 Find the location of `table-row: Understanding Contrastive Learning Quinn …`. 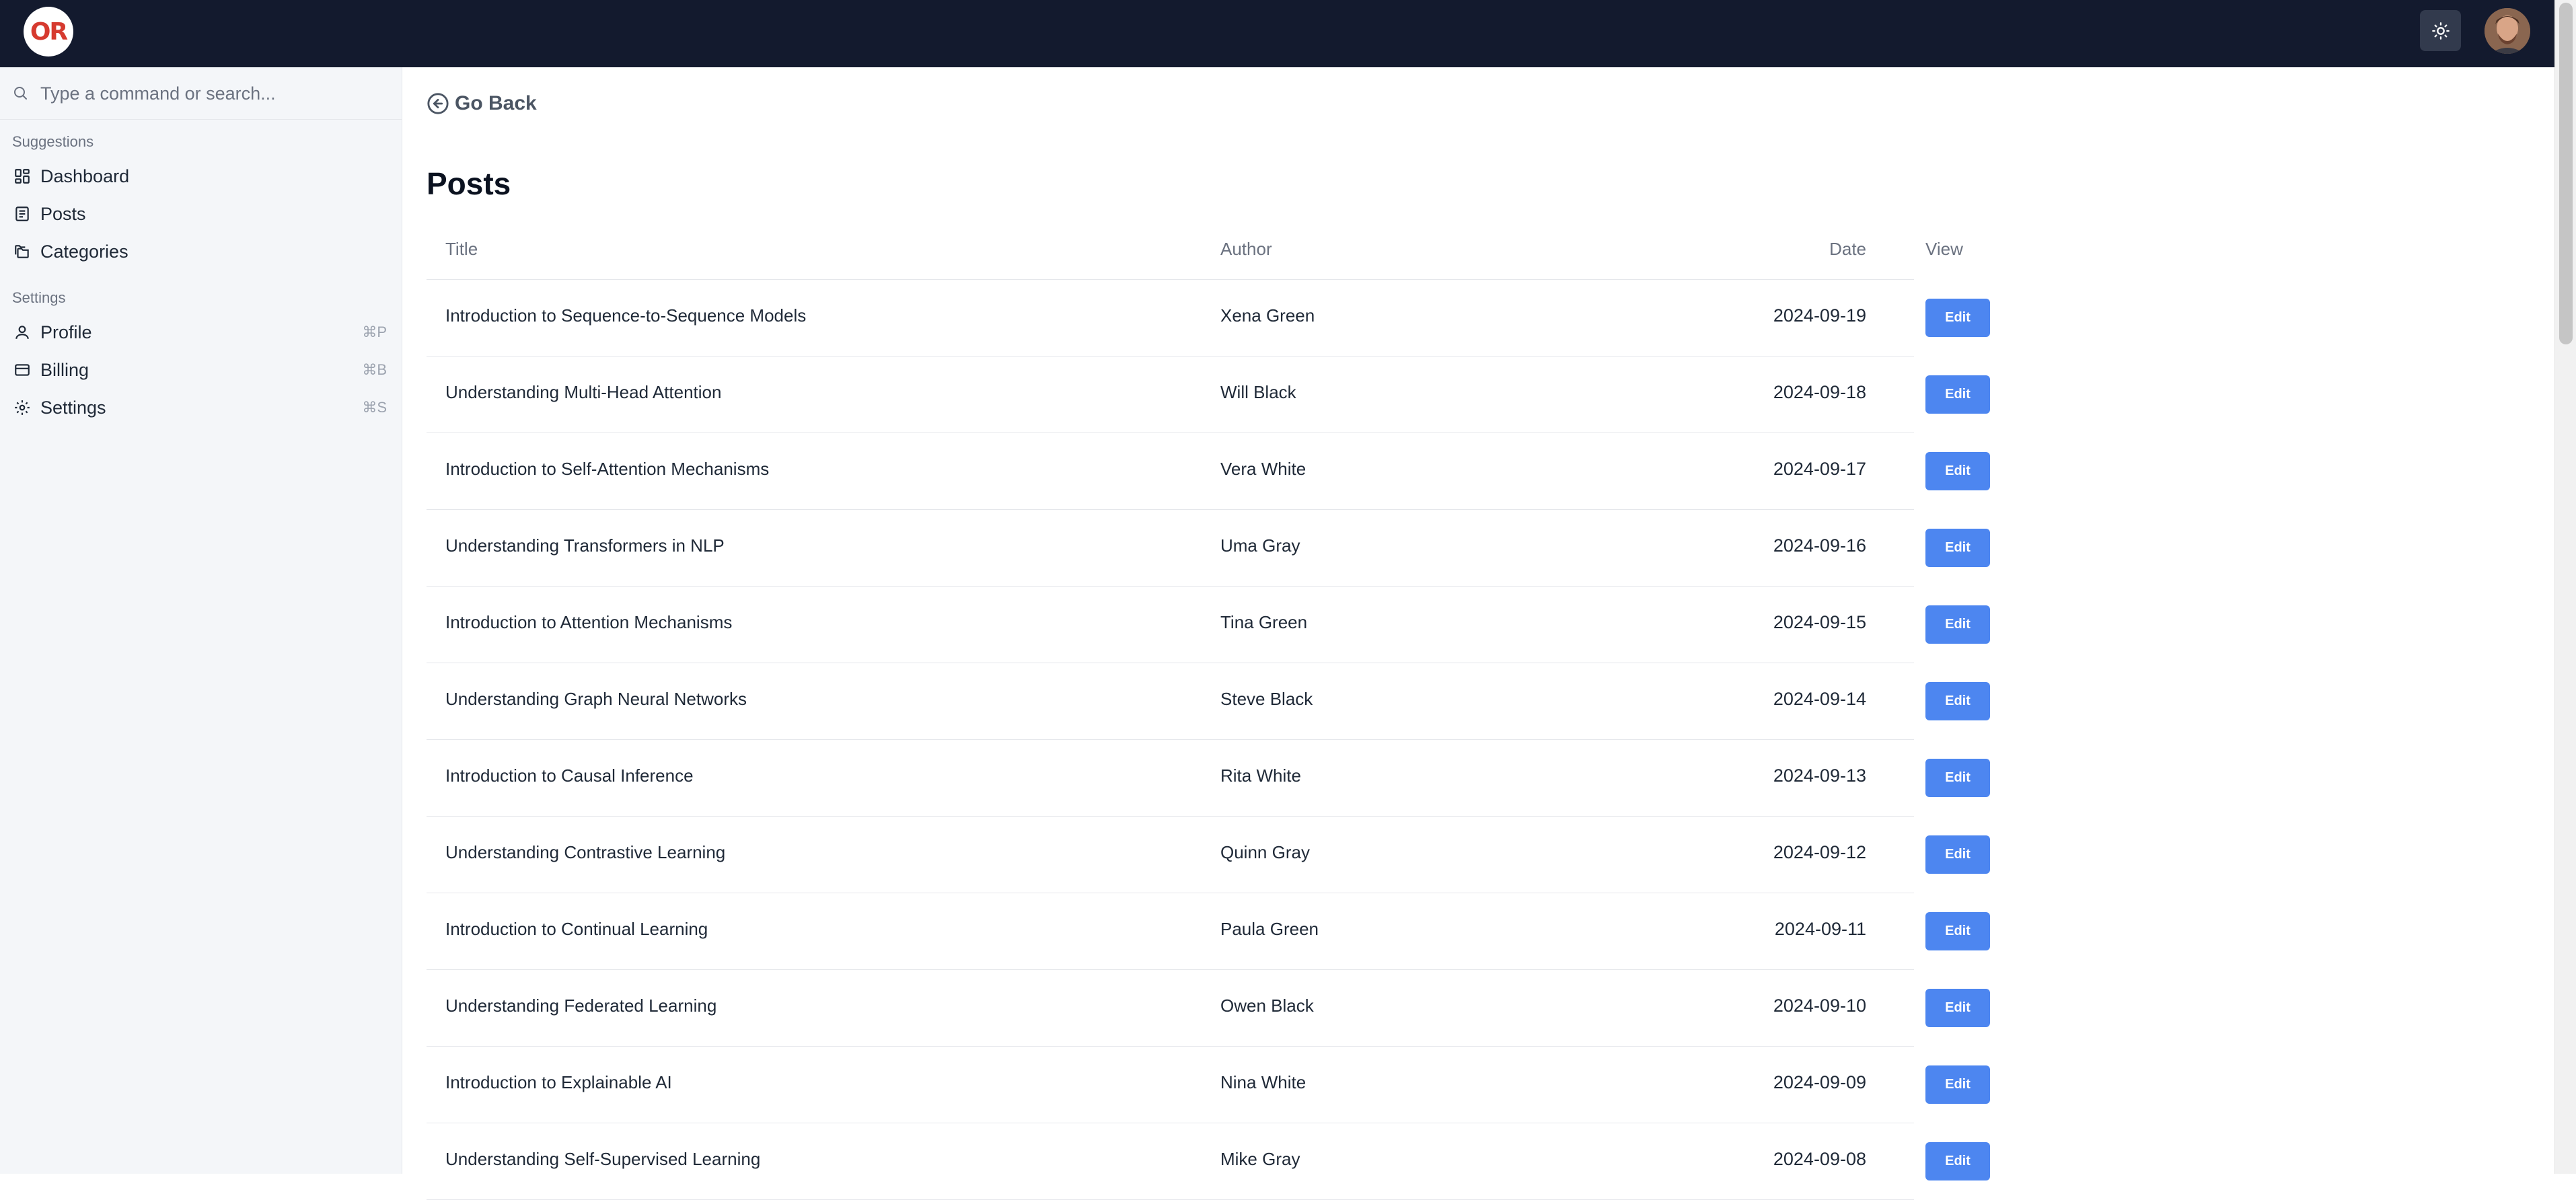

table-row: Understanding Contrastive Learning Quinn … is located at coordinates (1208, 855).